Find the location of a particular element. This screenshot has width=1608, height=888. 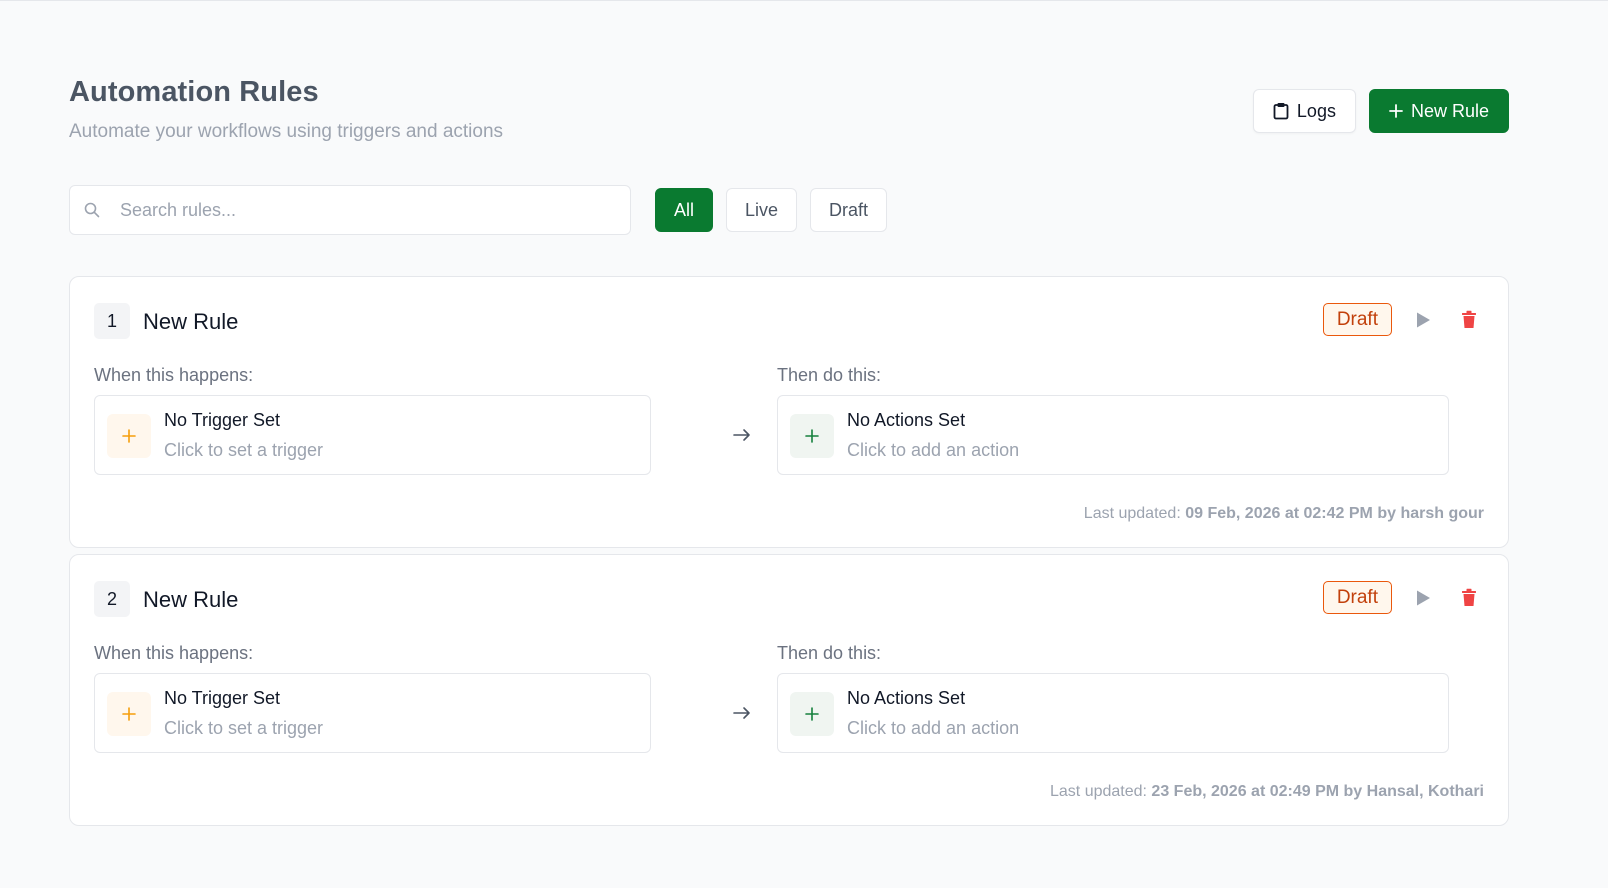

logs-button-label: Logs is located at coordinates (1316, 110).